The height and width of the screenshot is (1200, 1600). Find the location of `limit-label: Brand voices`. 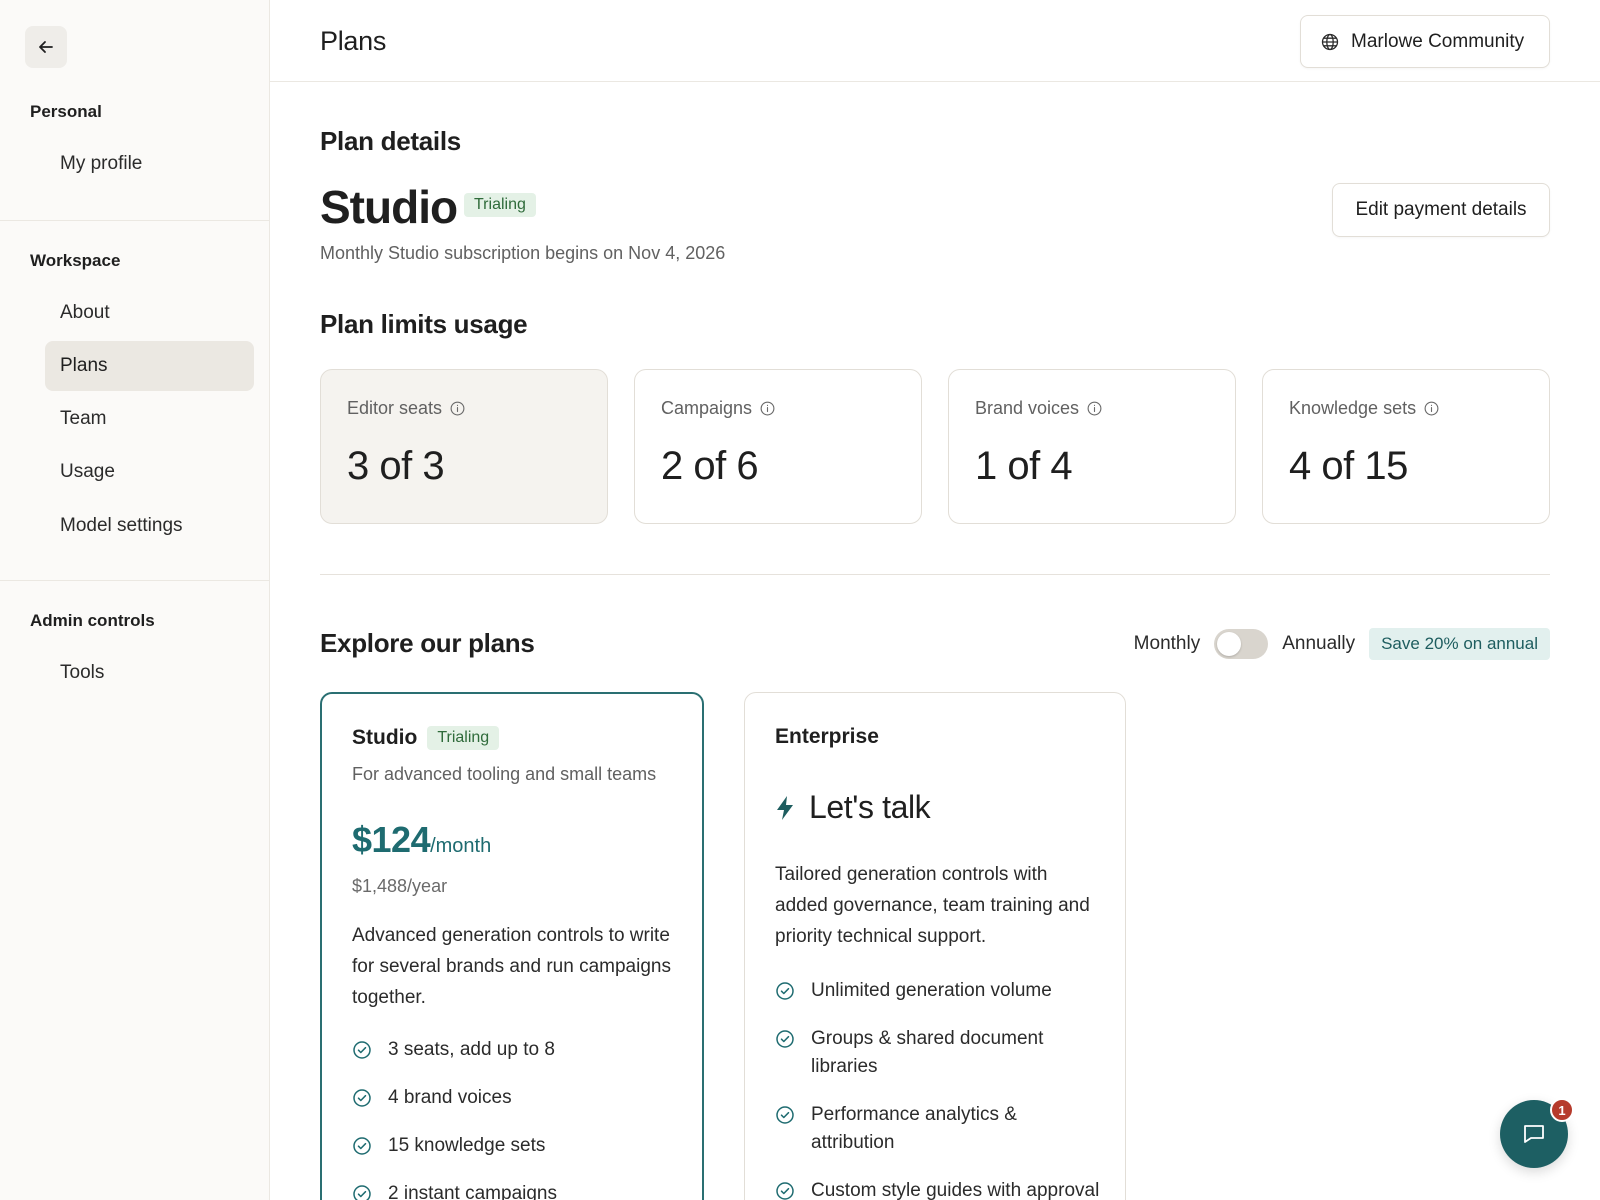

limit-label: Brand voices is located at coordinates (1038, 408).